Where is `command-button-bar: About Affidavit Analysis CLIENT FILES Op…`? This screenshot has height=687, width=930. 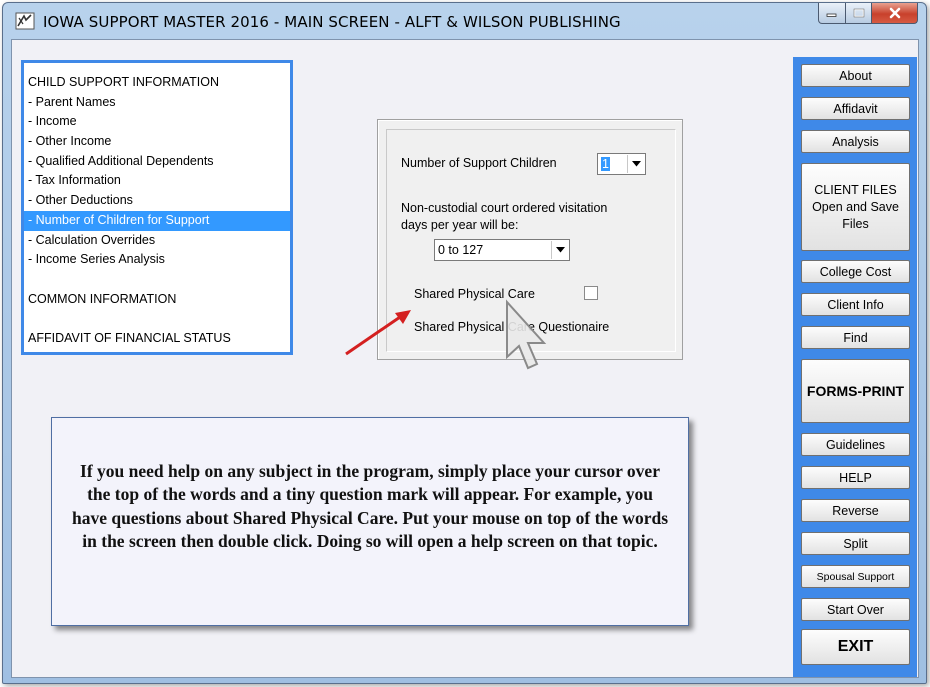
command-button-bar: About Affidavit Analysis CLIENT FILES Op… is located at coordinates (855, 367).